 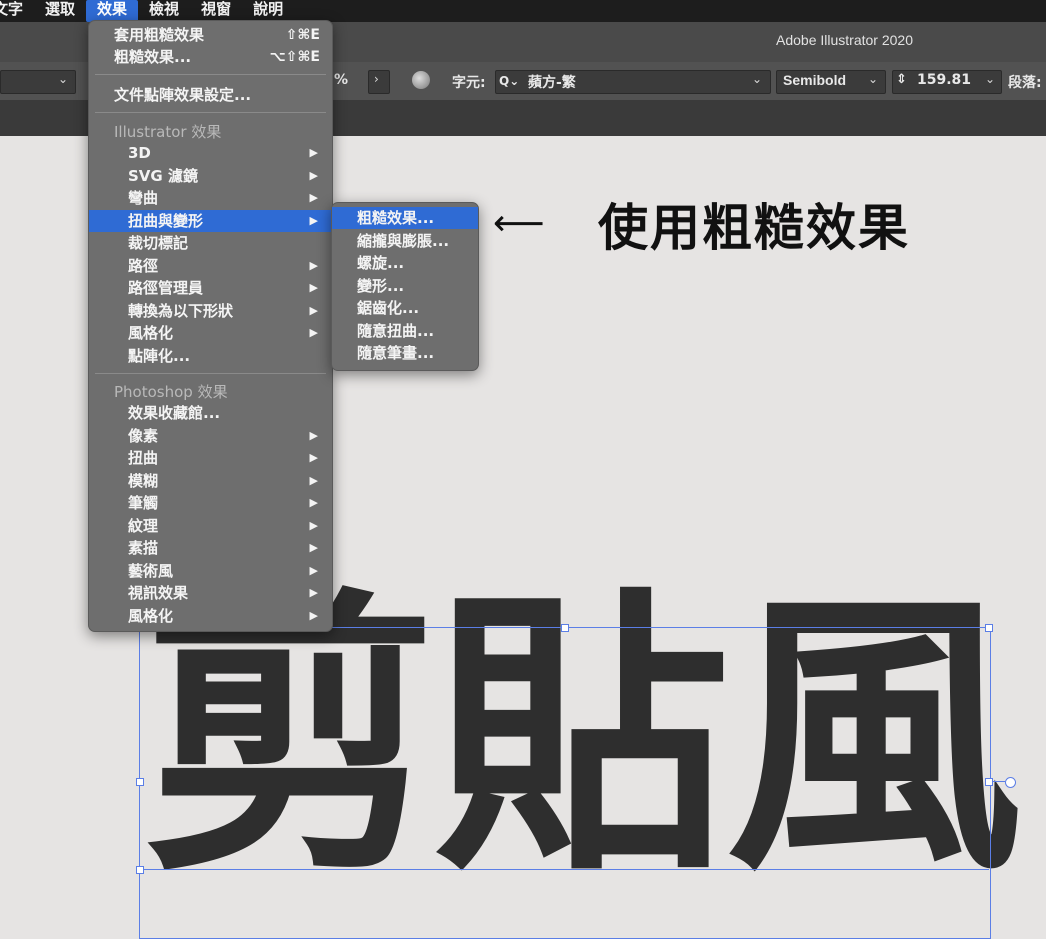 What do you see at coordinates (210, 288) in the screenshot?
I see `illustrator-effect-item: 路徑管理員 ▶` at bounding box center [210, 288].